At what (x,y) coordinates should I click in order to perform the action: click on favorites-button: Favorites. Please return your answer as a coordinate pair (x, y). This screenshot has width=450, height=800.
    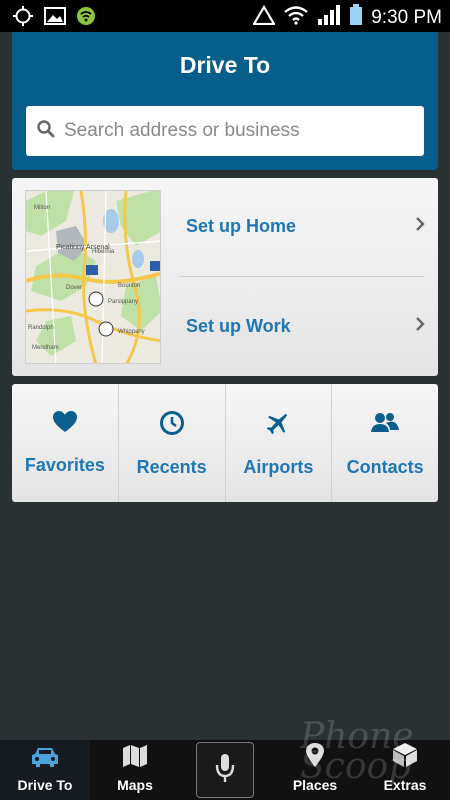
    Looking at the image, I should click on (65, 443).